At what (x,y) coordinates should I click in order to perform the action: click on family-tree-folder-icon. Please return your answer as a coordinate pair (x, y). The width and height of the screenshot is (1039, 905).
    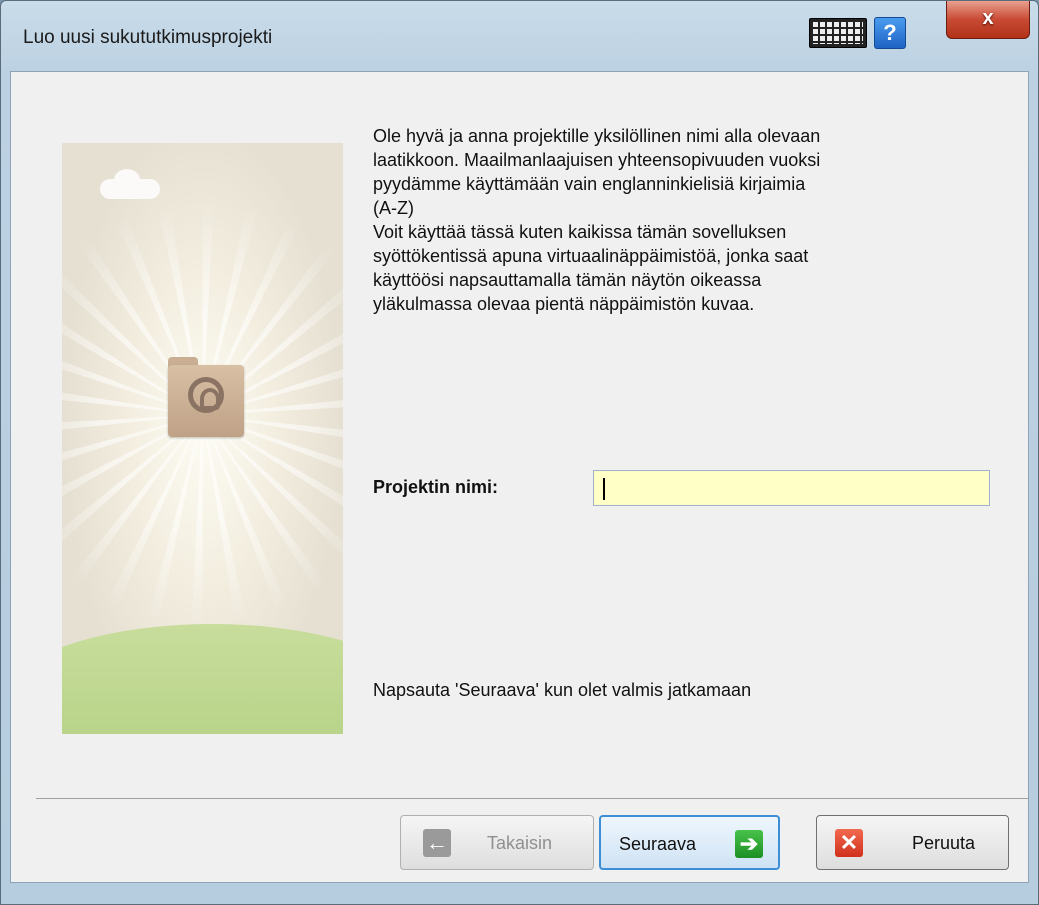
    Looking at the image, I should click on (206, 397).